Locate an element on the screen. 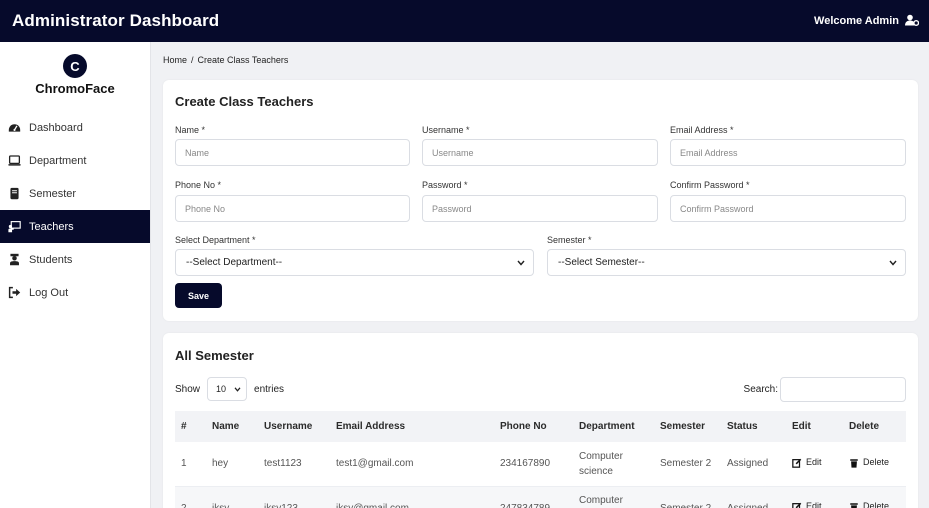  column-header: Status is located at coordinates (753, 426).